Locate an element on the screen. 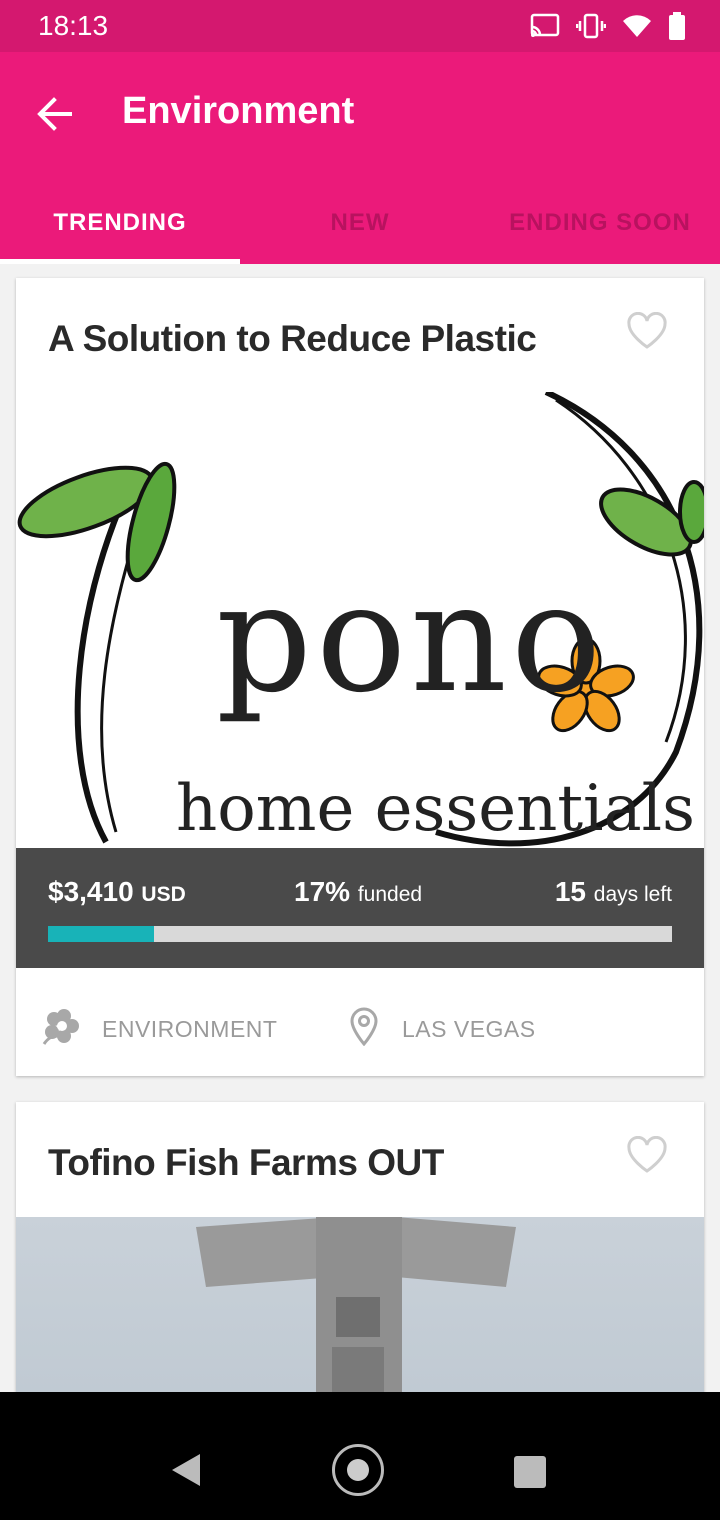 The image size is (720, 1520). vibrate-icon is located at coordinates (591, 28).